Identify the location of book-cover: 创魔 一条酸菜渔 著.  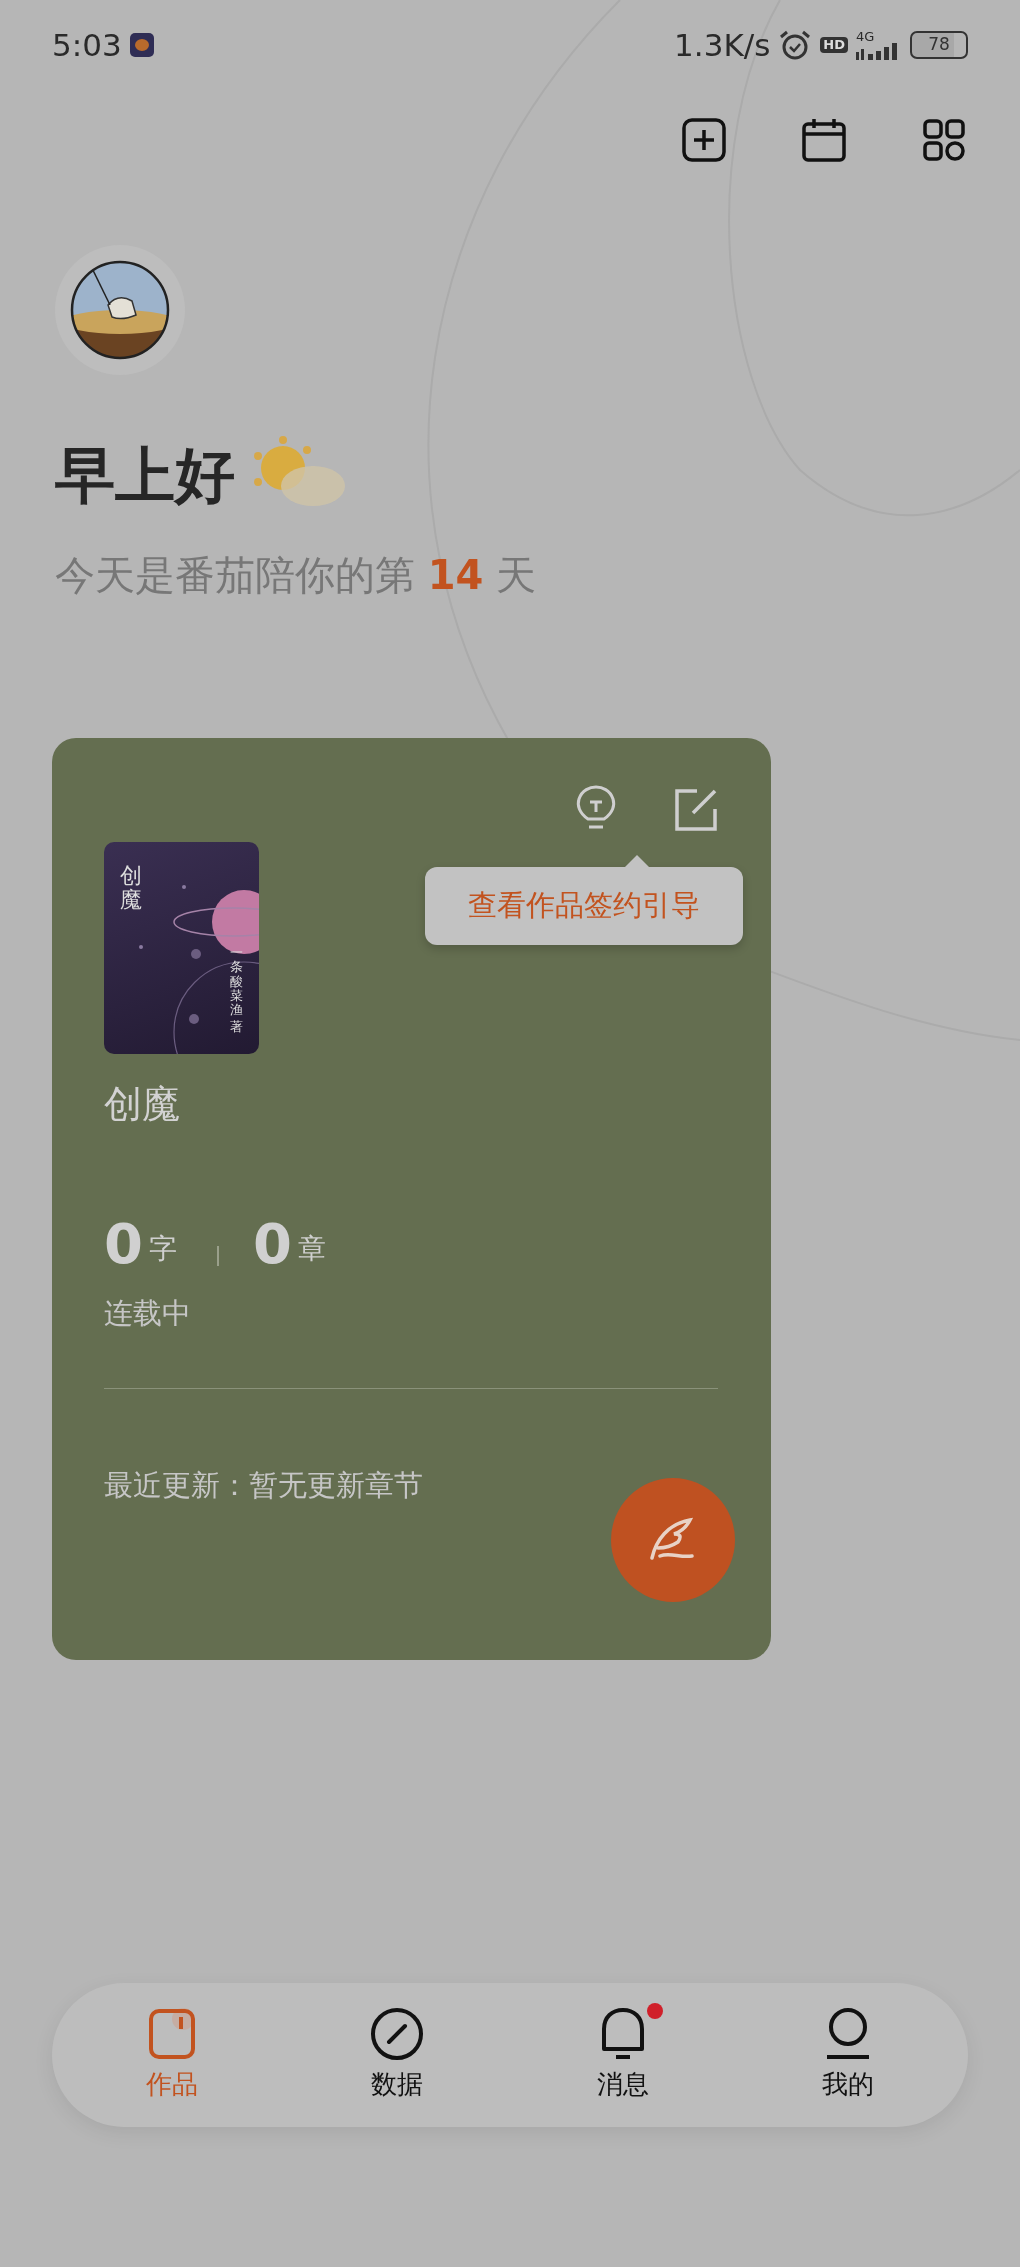
(181, 948).